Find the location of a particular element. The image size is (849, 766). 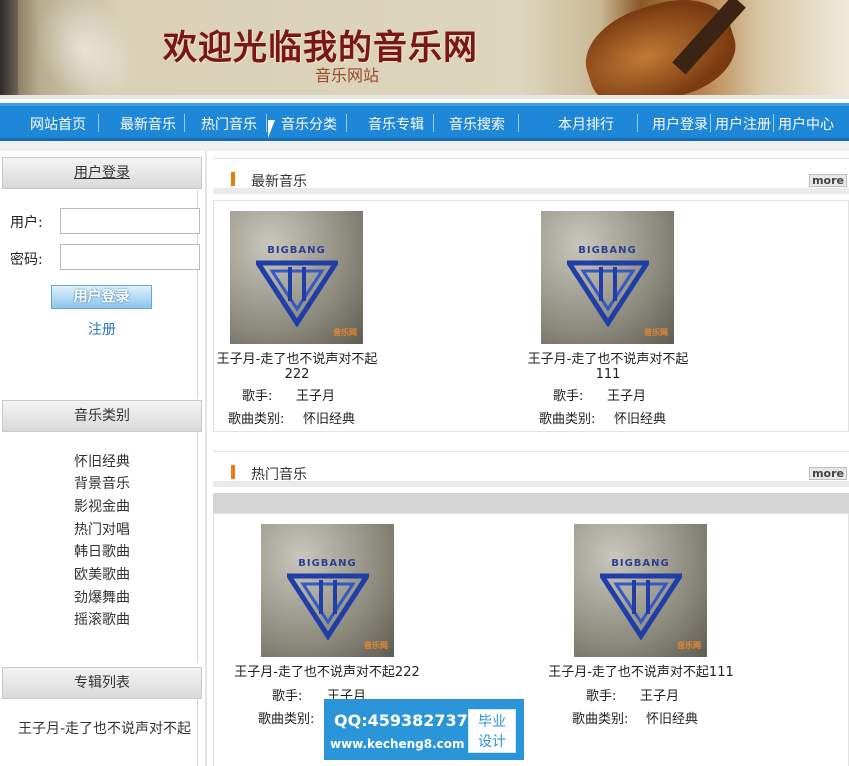

banner-feather-image is located at coordinates (85, 47).